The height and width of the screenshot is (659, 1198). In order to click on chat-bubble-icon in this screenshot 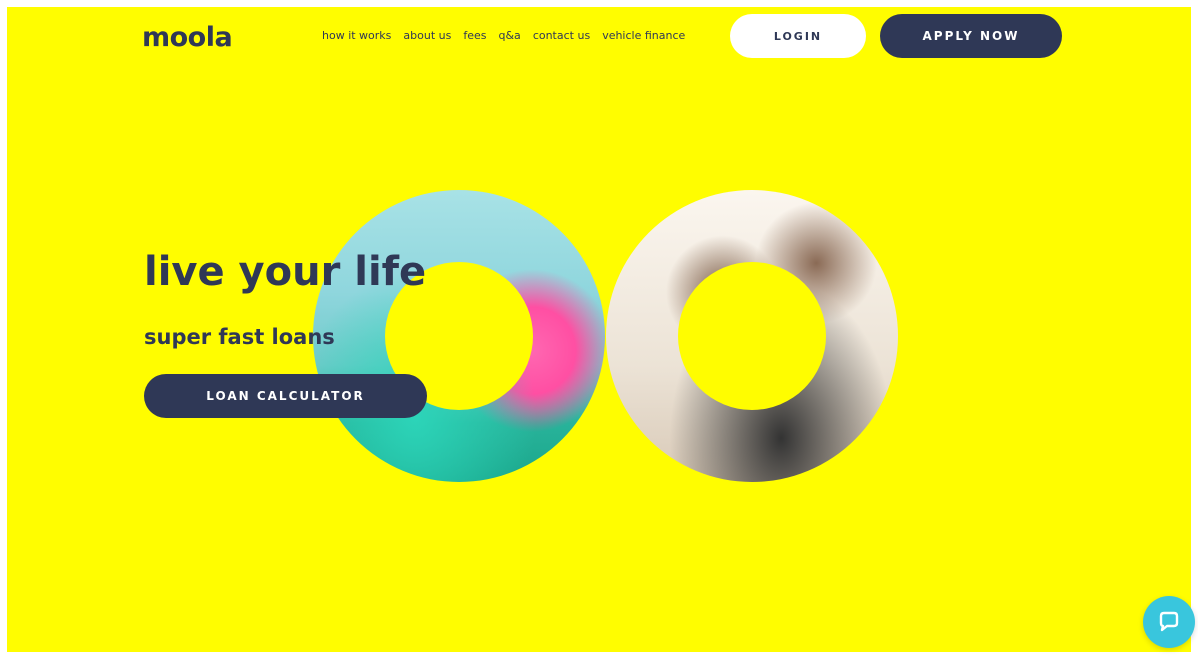, I will do `click(1169, 621)`.